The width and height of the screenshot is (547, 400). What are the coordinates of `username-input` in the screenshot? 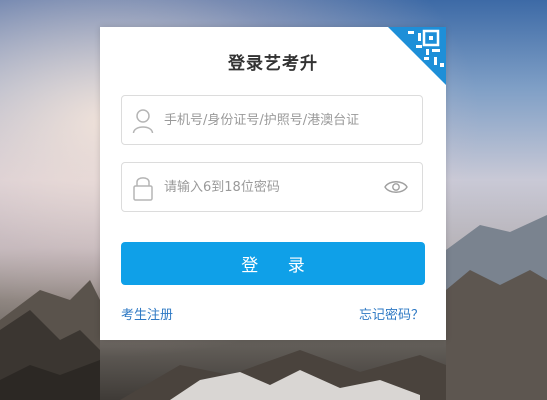 It's located at (274, 120).